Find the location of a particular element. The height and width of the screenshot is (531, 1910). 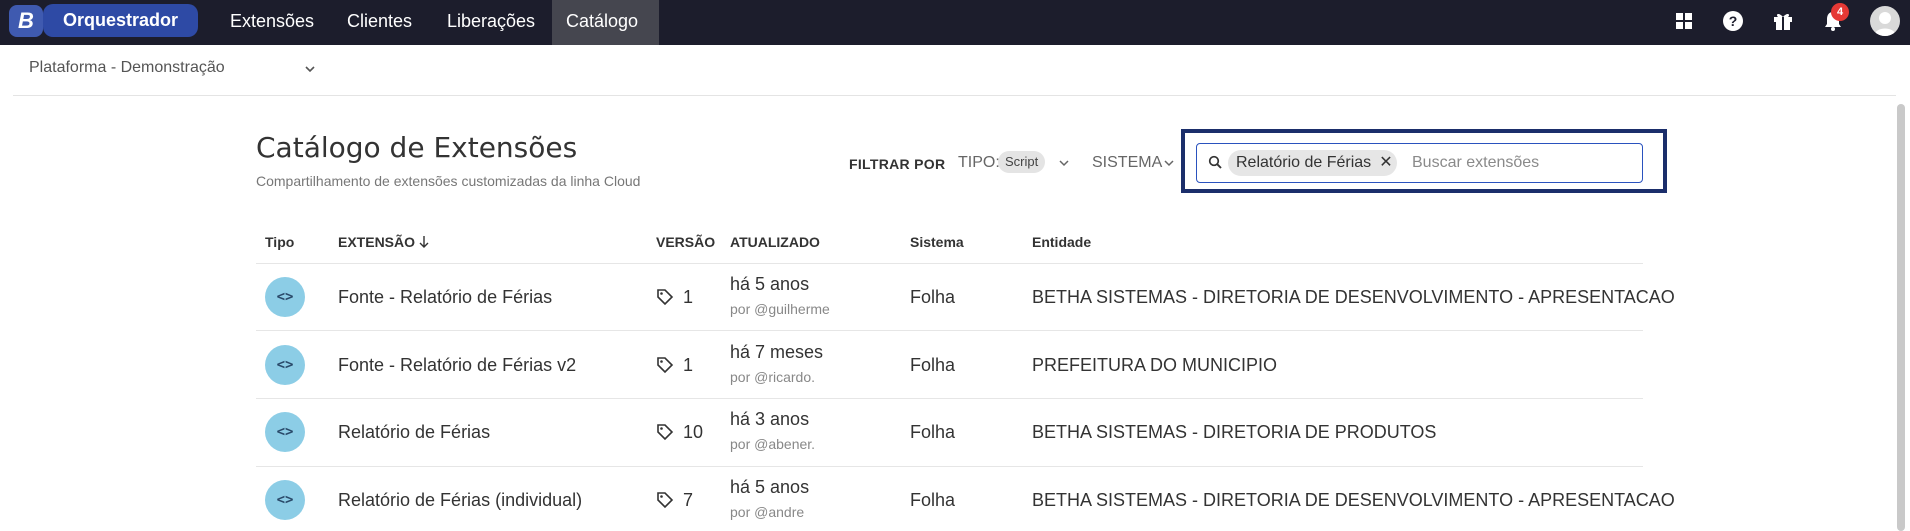

close-icon: ✕ is located at coordinates (1386, 163).